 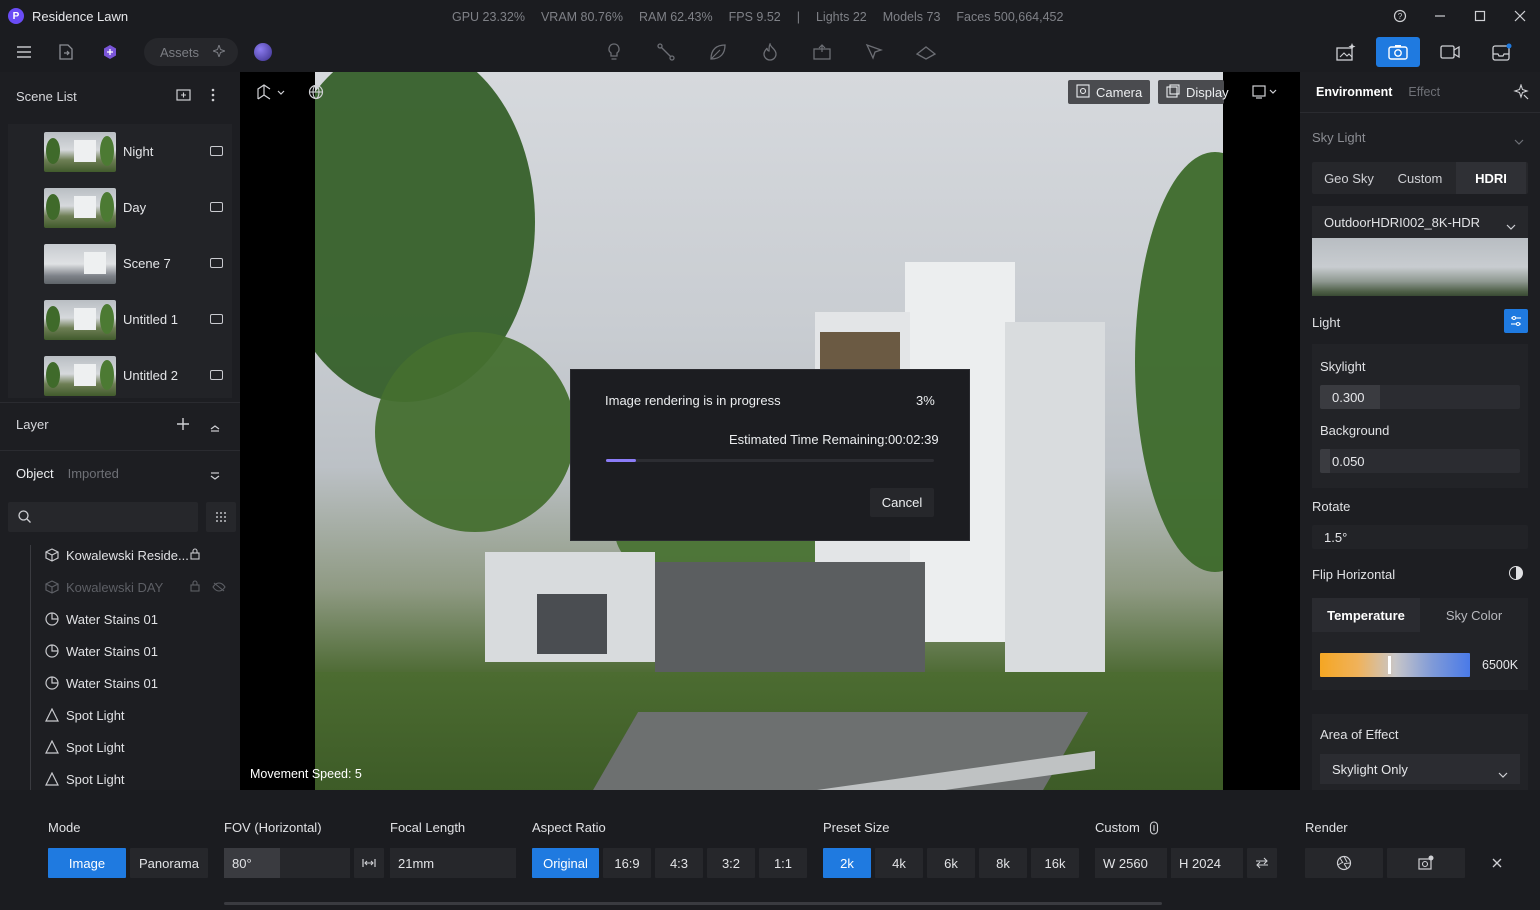 What do you see at coordinates (783, 863) in the screenshot?
I see `aspect-1-1-button: 1:1` at bounding box center [783, 863].